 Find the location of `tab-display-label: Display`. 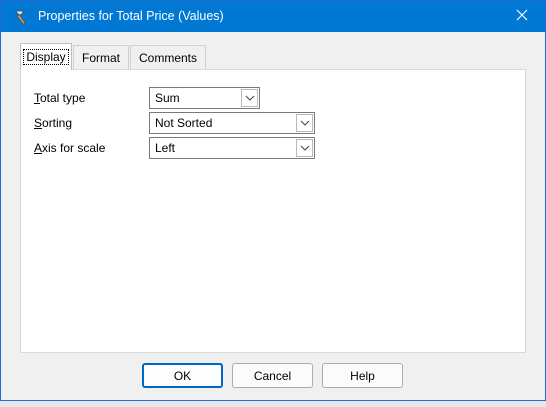

tab-display-label: Display is located at coordinates (46, 57).